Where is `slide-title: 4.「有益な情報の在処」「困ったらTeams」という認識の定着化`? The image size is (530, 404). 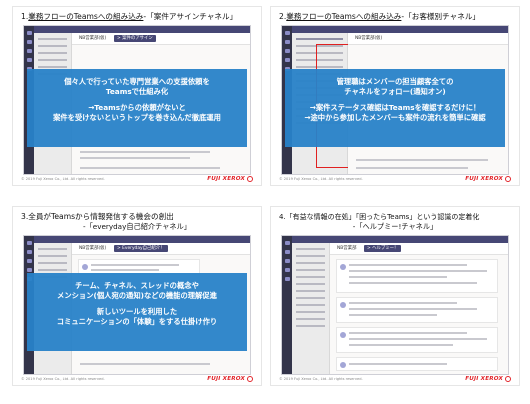 slide-title: 4.「有益な情報の在処」「困ったらTeams」という認識の定着化 is located at coordinates (379, 217).